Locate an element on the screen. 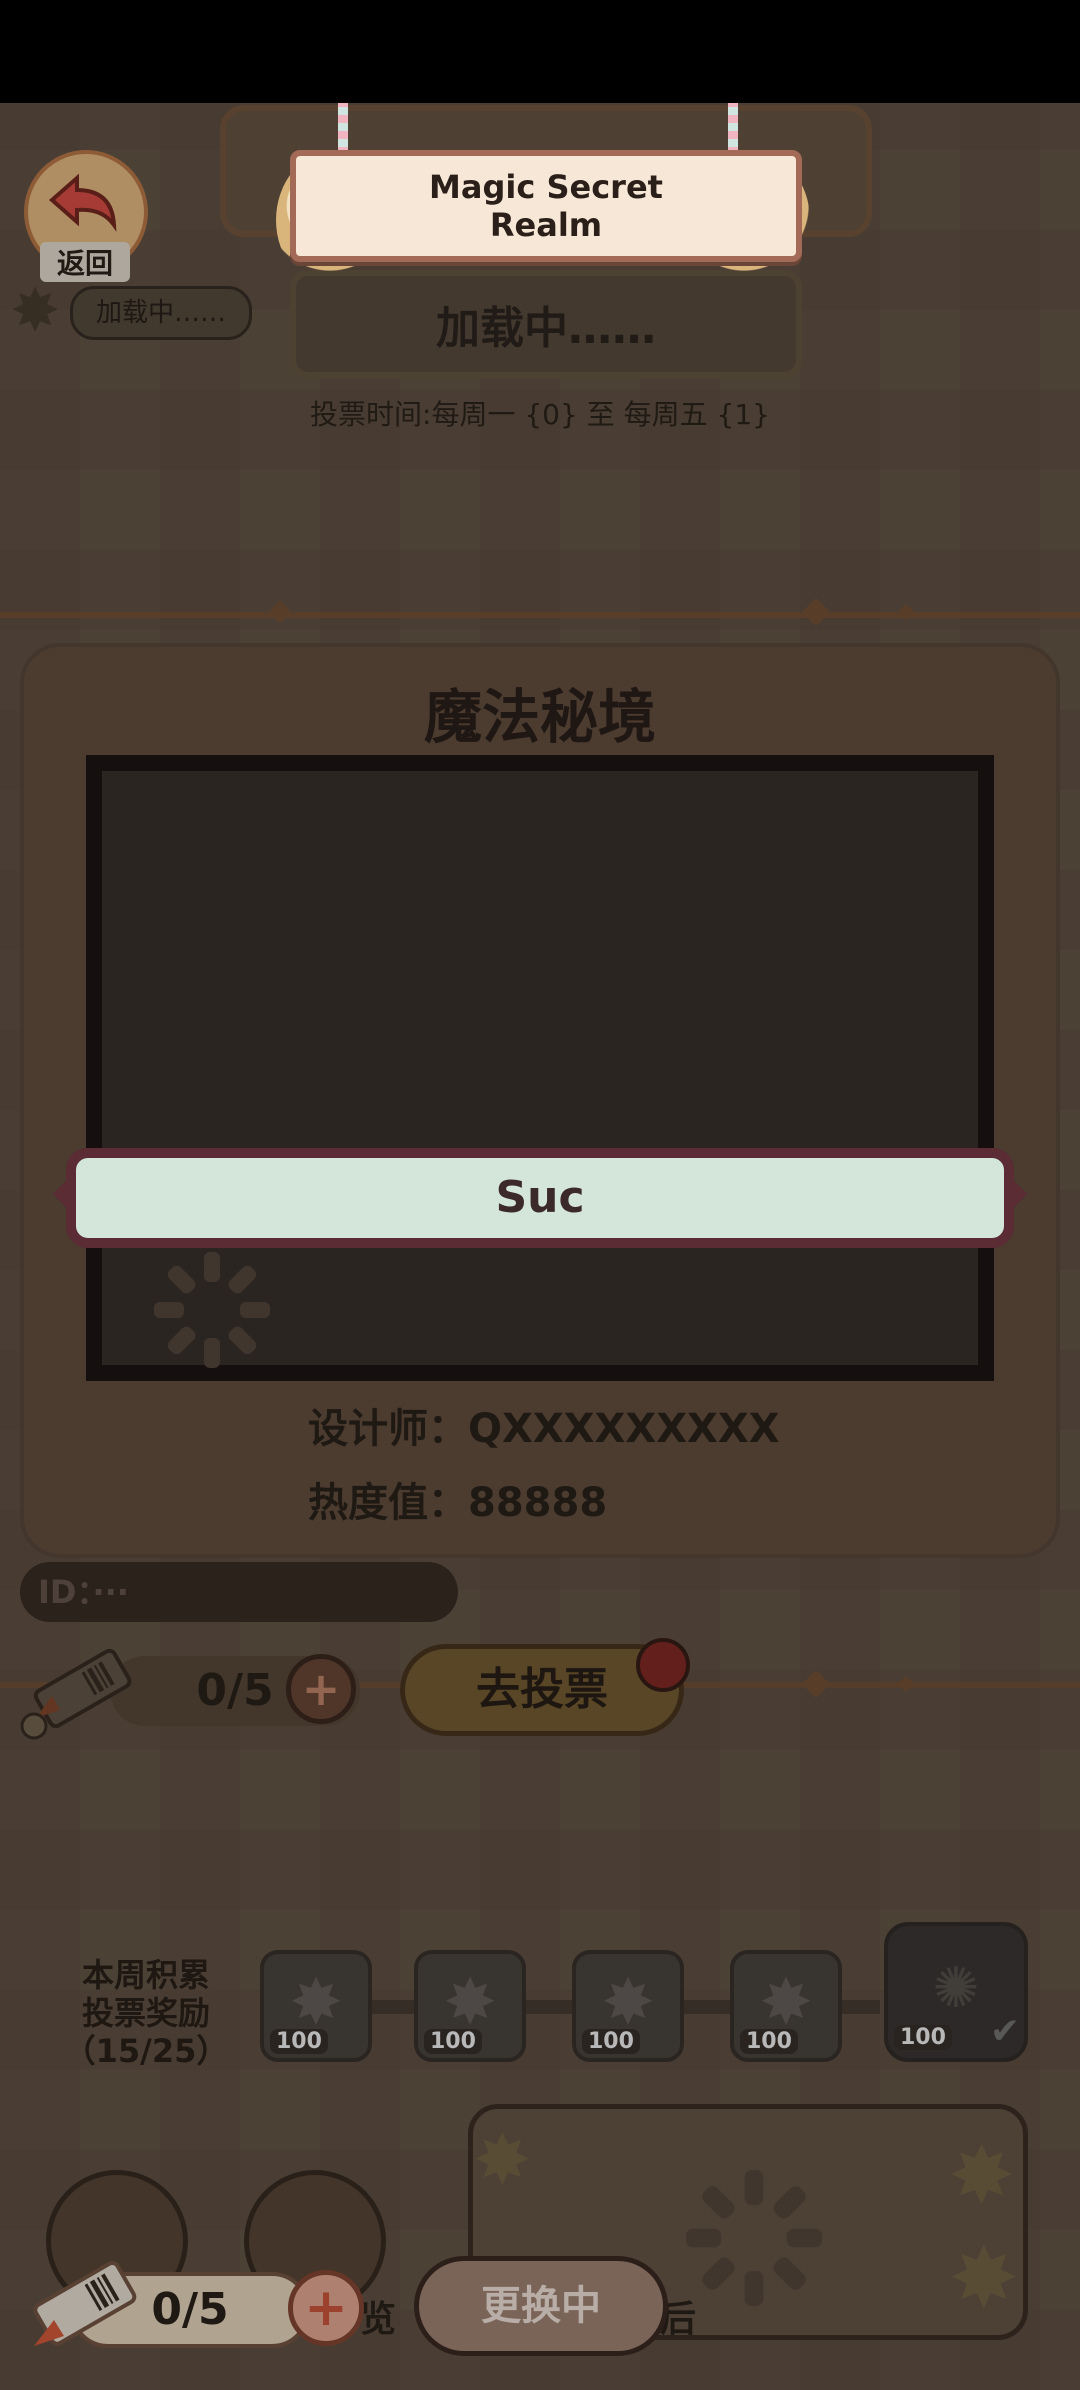 The image size is (1080, 2390). theme-name: Magic Secret Realm is located at coordinates (546, 206).